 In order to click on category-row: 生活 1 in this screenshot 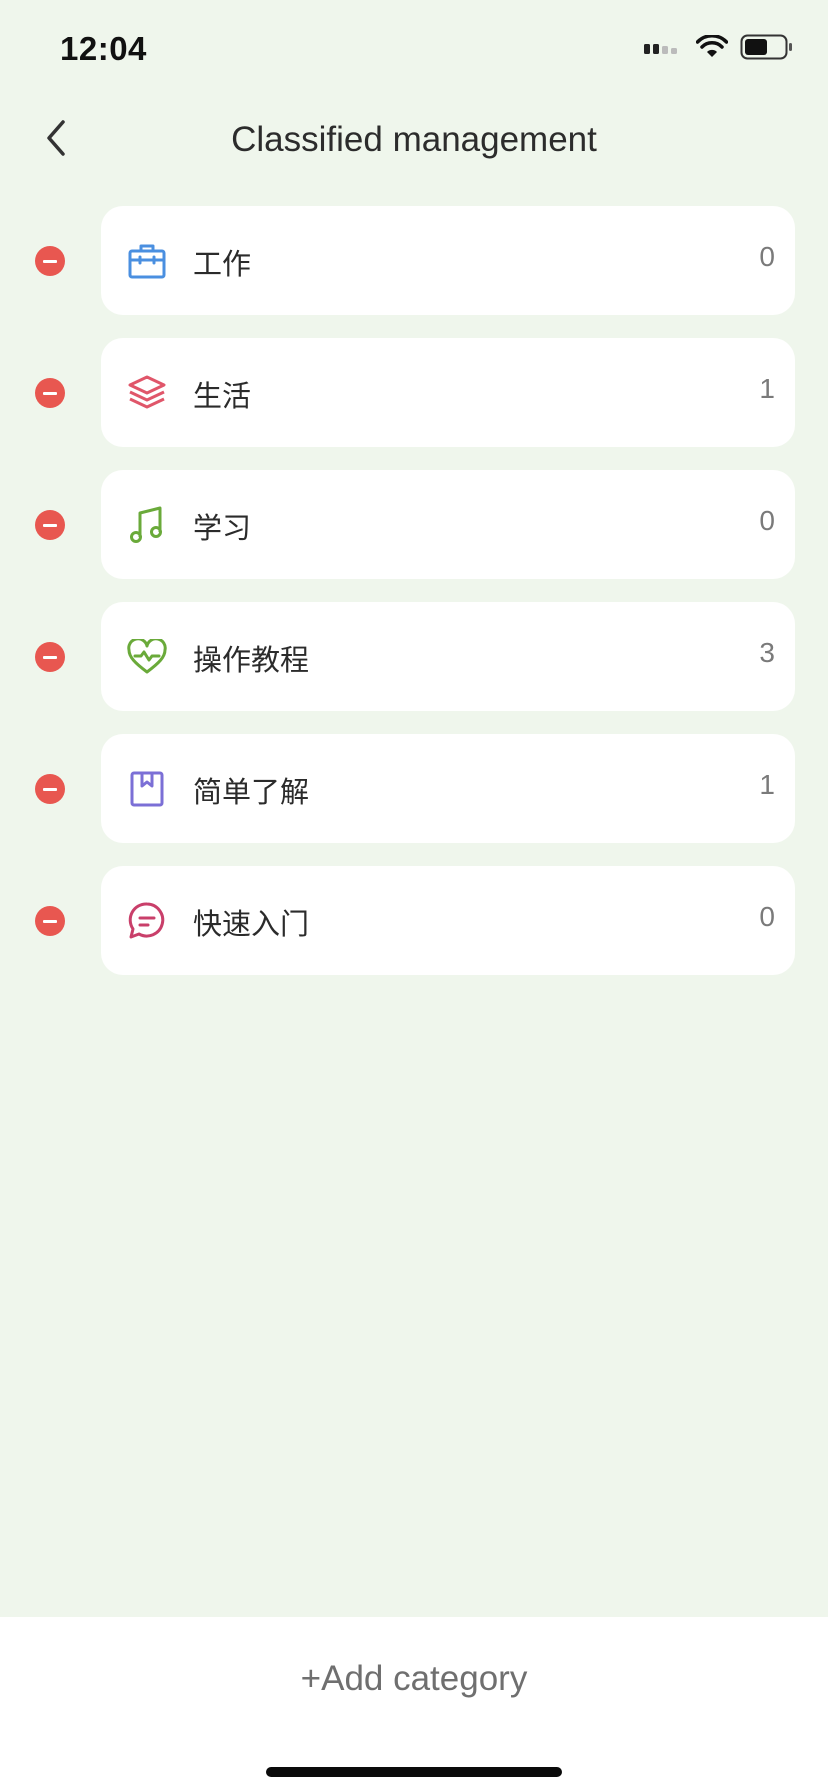, I will do `click(414, 392)`.